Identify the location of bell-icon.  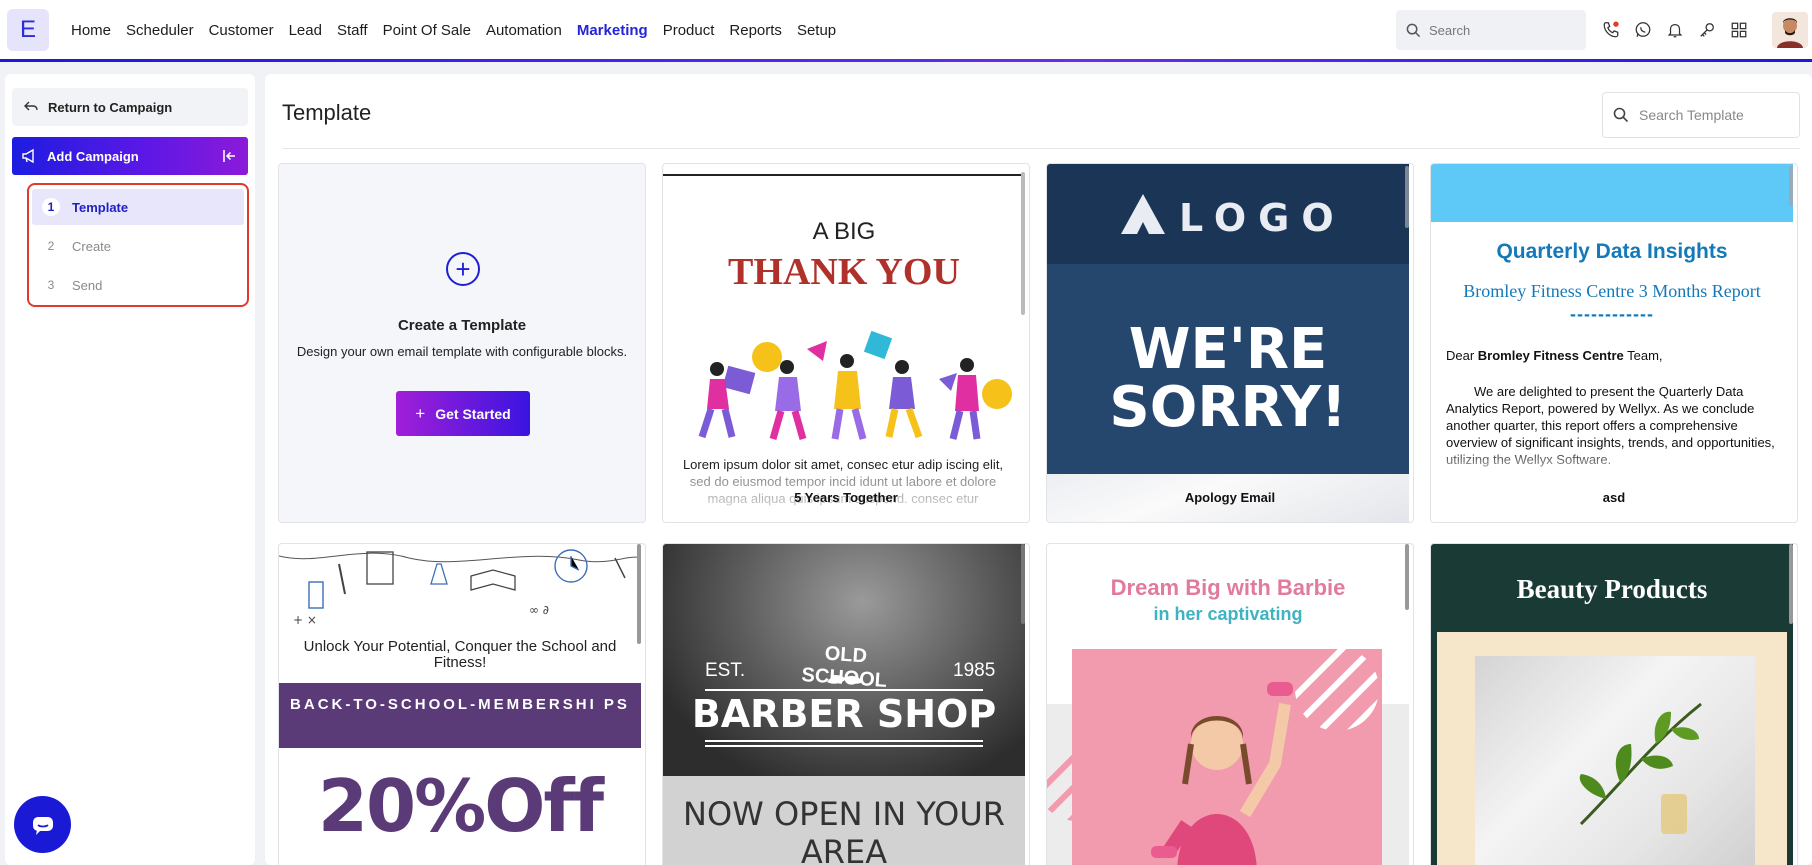
(1675, 30).